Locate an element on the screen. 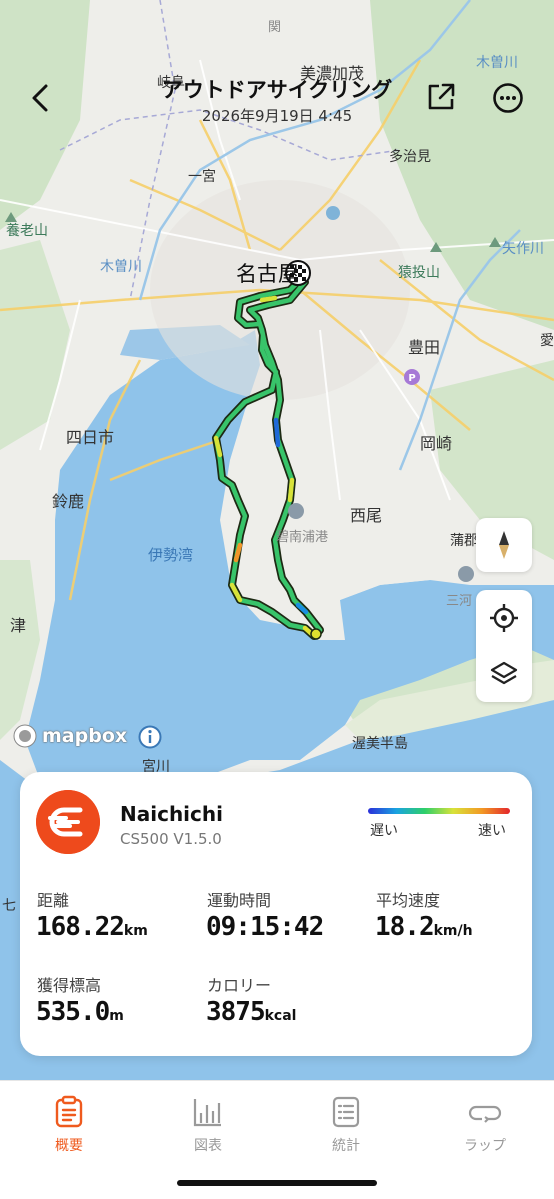  place-toyota: 豊田 is located at coordinates (424, 347).